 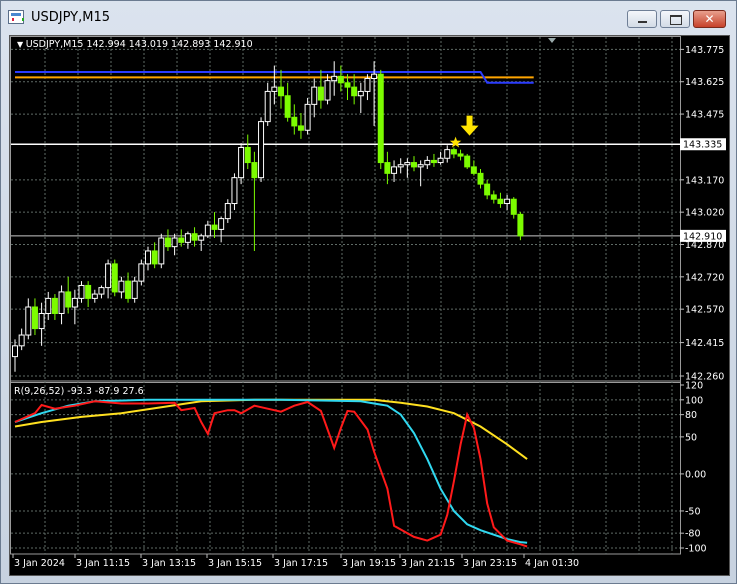 I want to click on indicator-tick-label: -50, so click(x=693, y=511).